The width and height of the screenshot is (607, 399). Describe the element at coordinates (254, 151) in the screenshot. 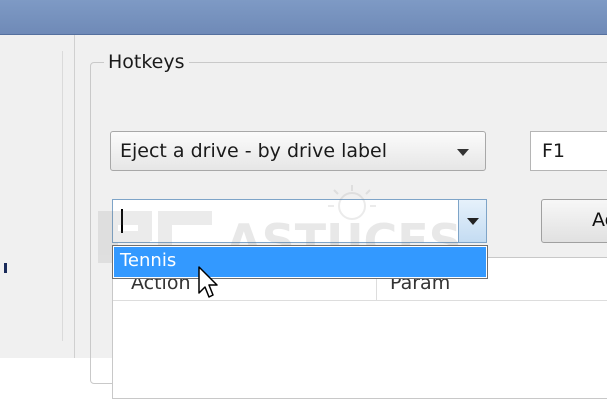

I see `action-select-value: Eject a drive - by drive label` at that location.